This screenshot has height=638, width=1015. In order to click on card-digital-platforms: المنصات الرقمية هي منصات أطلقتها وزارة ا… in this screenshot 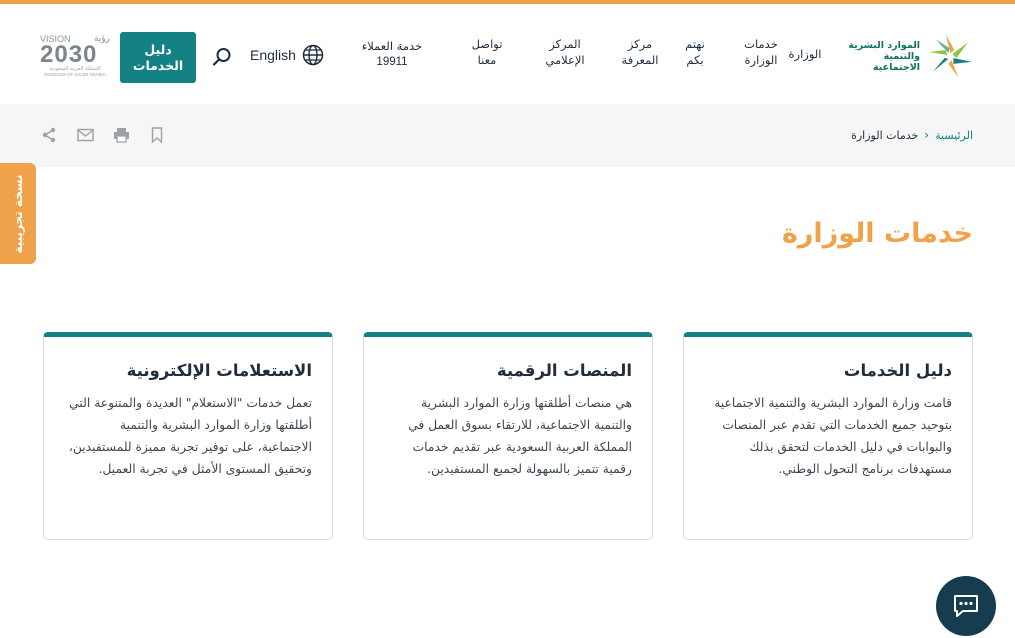, I will do `click(508, 436)`.